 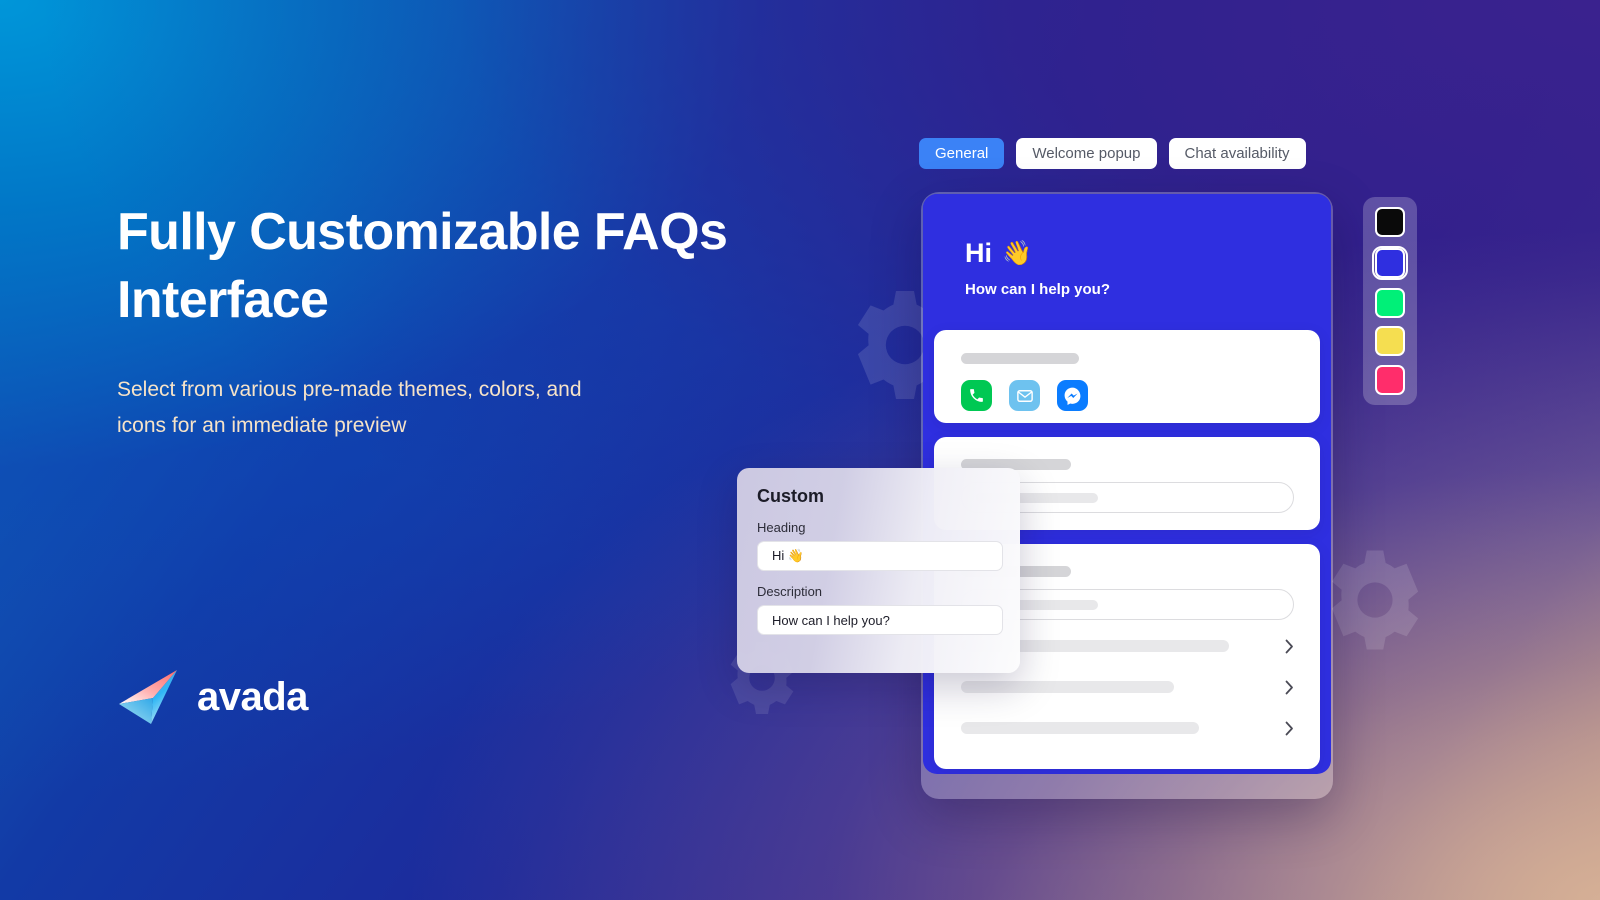 I want to click on color-swatch-black, so click(x=1390, y=222).